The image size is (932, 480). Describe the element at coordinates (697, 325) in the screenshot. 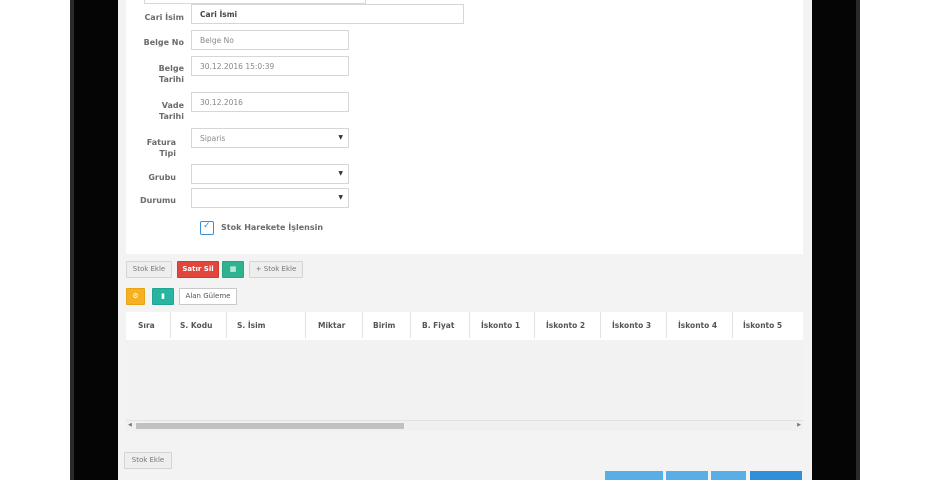

I see `column-header: İskonto 4` at that location.